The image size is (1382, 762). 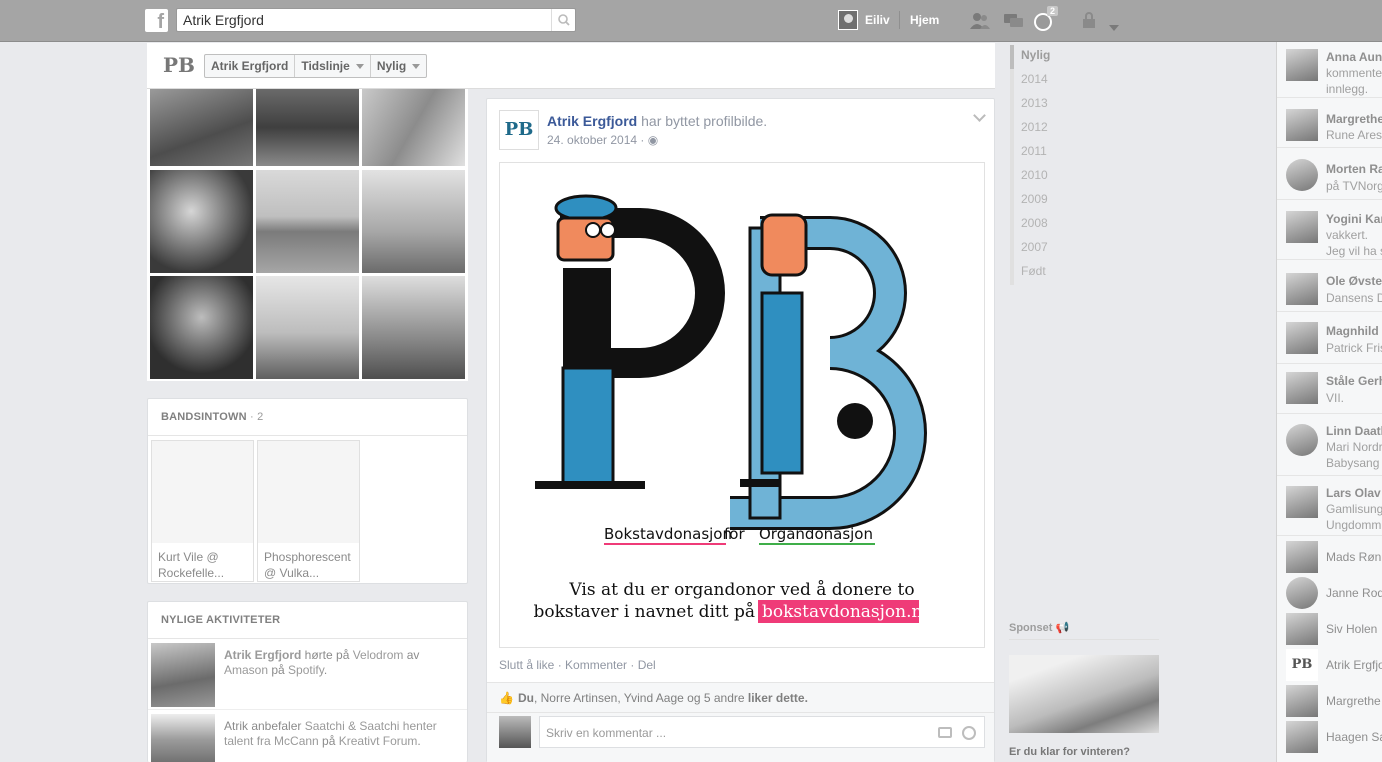 What do you see at coordinates (1354, 298) in the screenshot?
I see `ticker-text: Dansens D` at bounding box center [1354, 298].